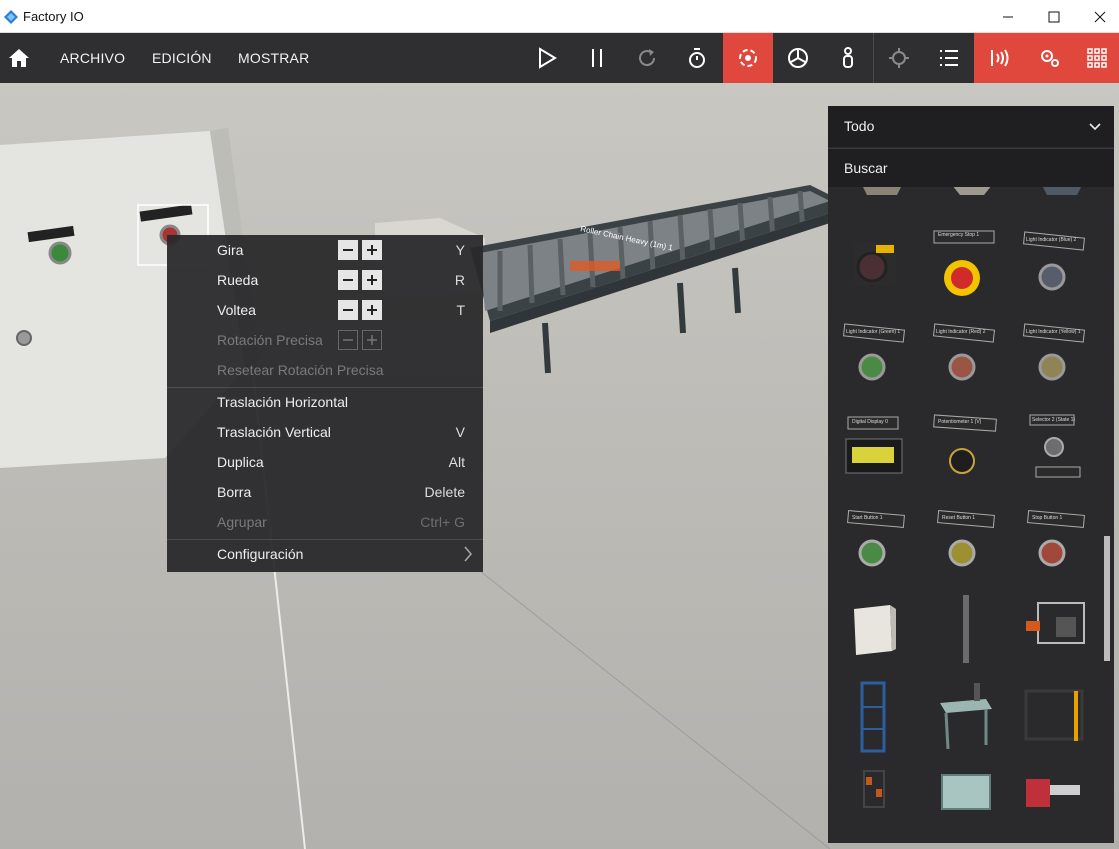  Describe the element at coordinates (325, 310) in the screenshot. I see `menu-item-flip: Voltea T` at that location.